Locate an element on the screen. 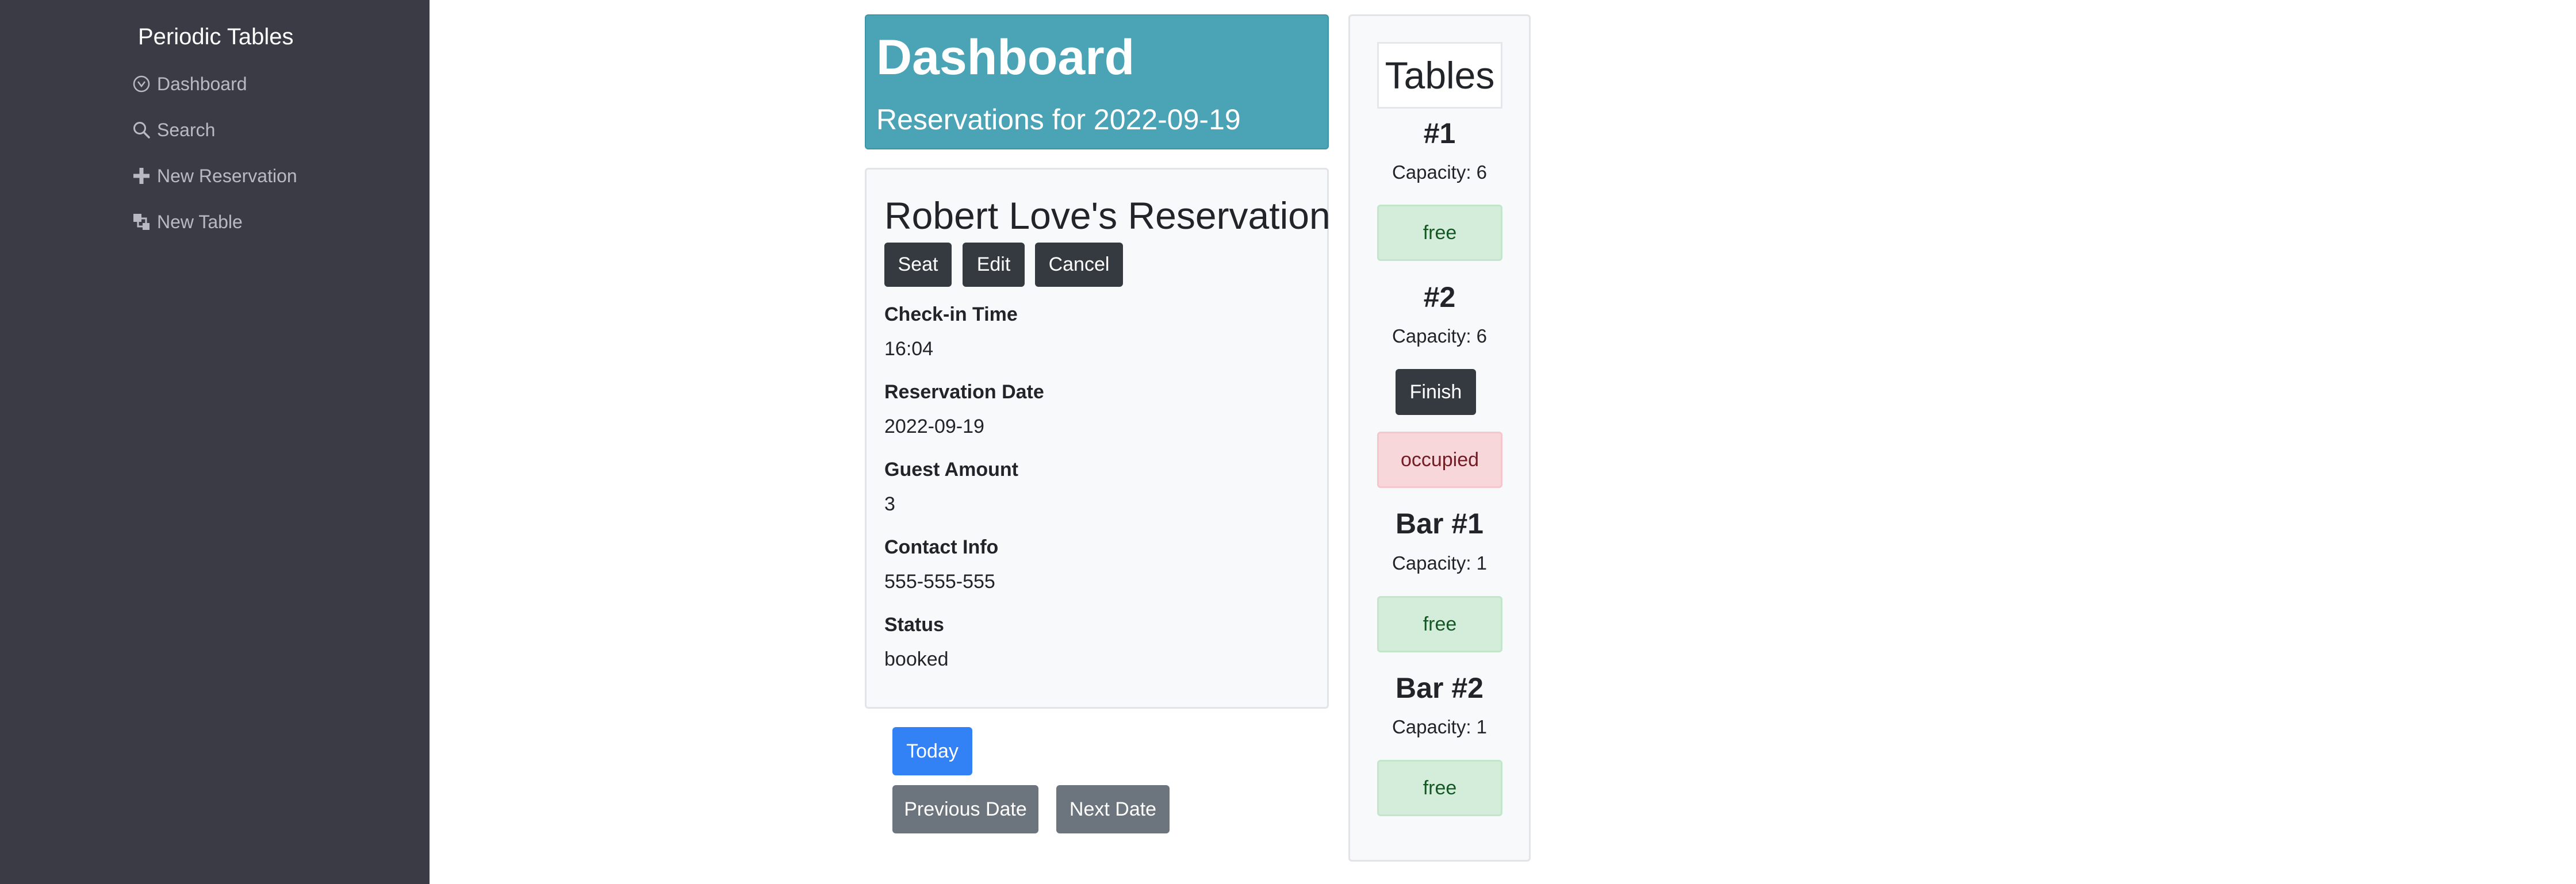 Image resolution: width=2576 pixels, height=884 pixels. page-subtitle: Reservations for 2022-09-19 is located at coordinates (1058, 119).